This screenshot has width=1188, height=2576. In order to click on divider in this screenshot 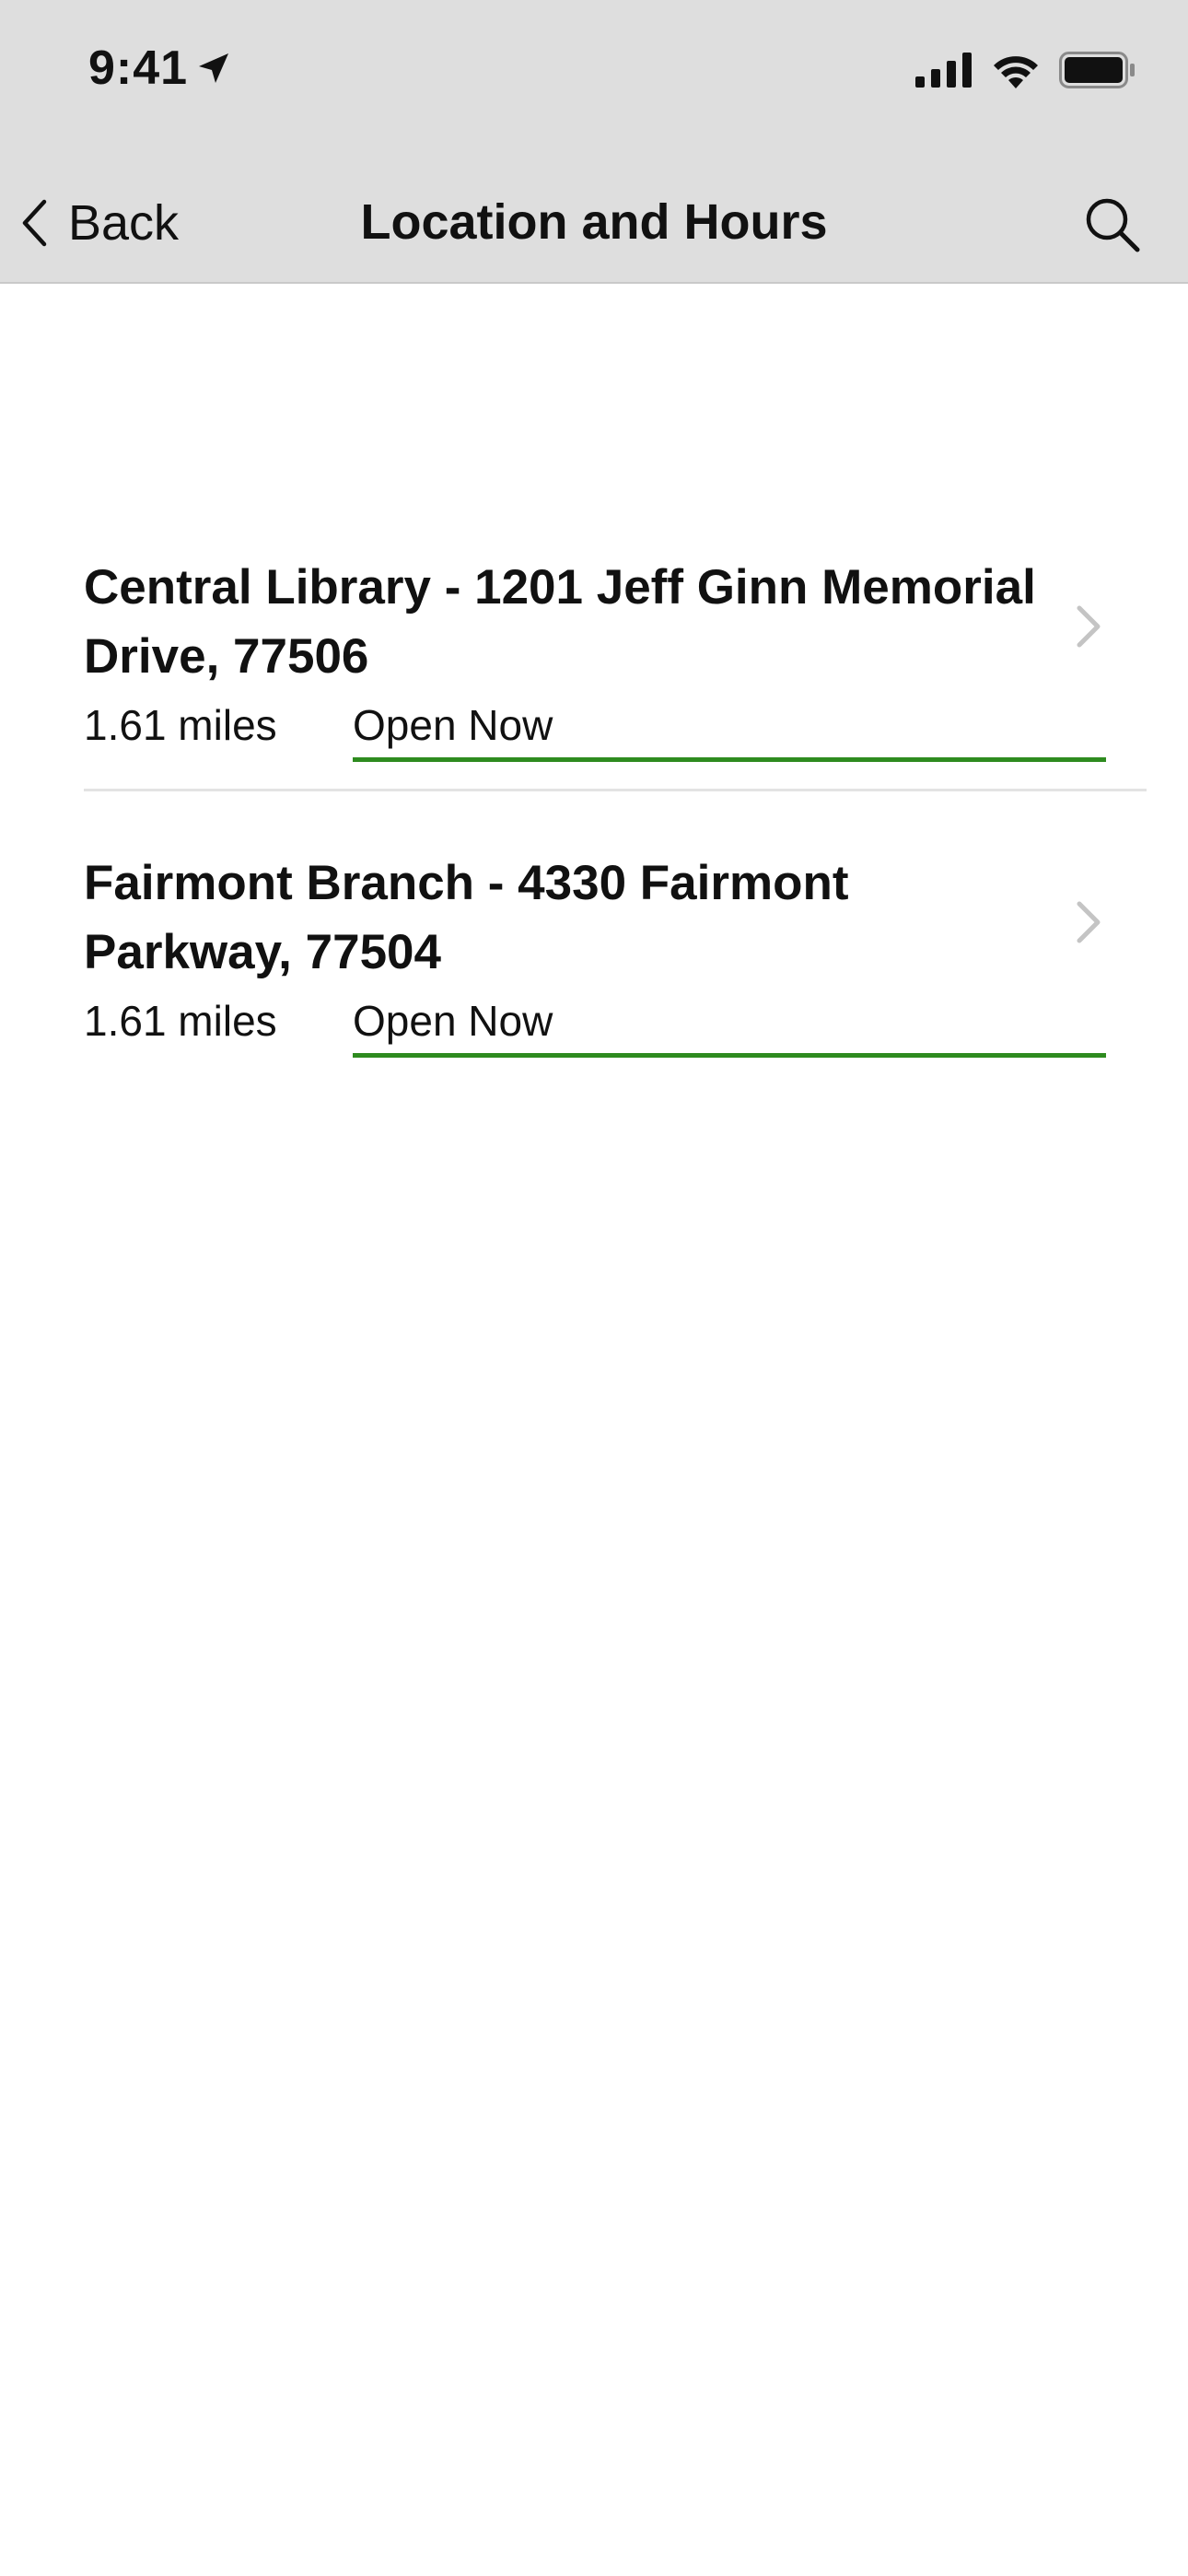, I will do `click(615, 790)`.